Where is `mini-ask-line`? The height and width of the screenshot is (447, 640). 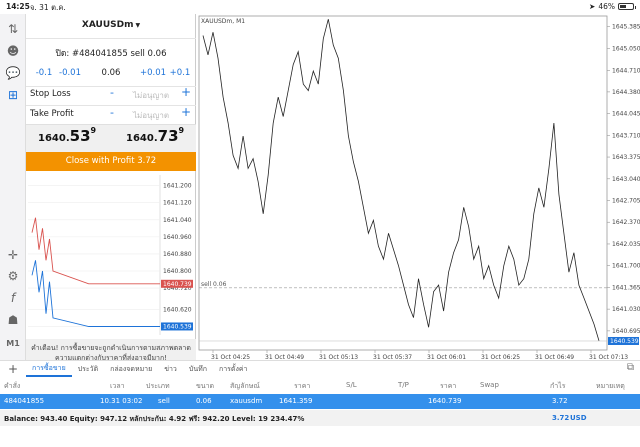 mini-ask-line is located at coordinates (95, 251).